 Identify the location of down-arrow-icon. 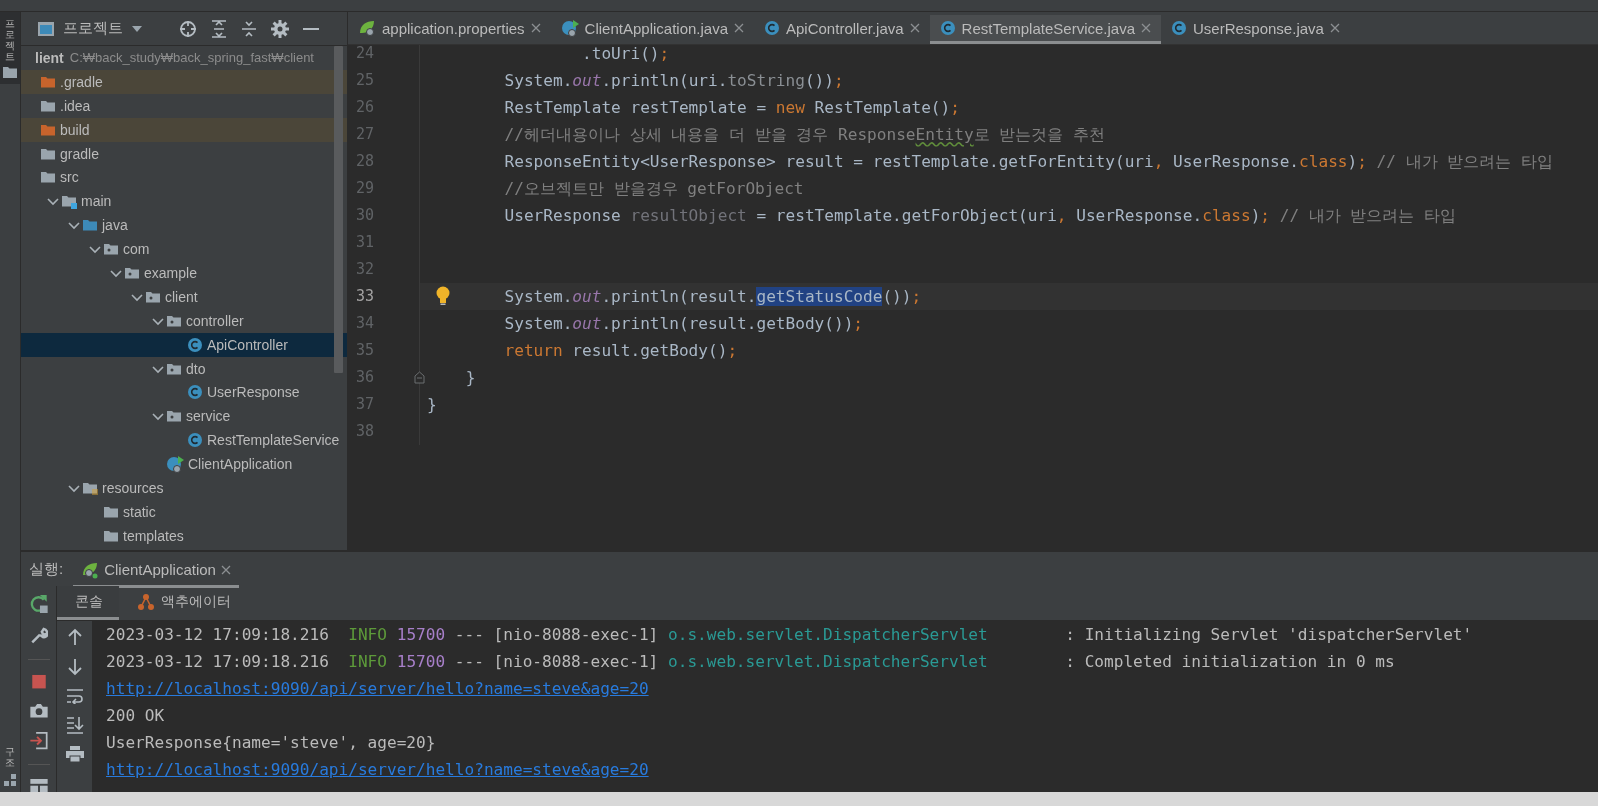
(74, 667).